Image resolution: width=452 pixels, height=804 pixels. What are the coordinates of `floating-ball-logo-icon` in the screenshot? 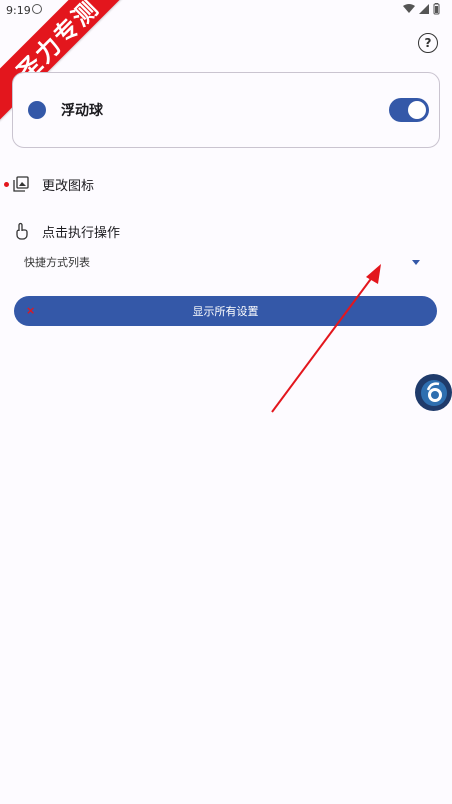 It's located at (433, 392).